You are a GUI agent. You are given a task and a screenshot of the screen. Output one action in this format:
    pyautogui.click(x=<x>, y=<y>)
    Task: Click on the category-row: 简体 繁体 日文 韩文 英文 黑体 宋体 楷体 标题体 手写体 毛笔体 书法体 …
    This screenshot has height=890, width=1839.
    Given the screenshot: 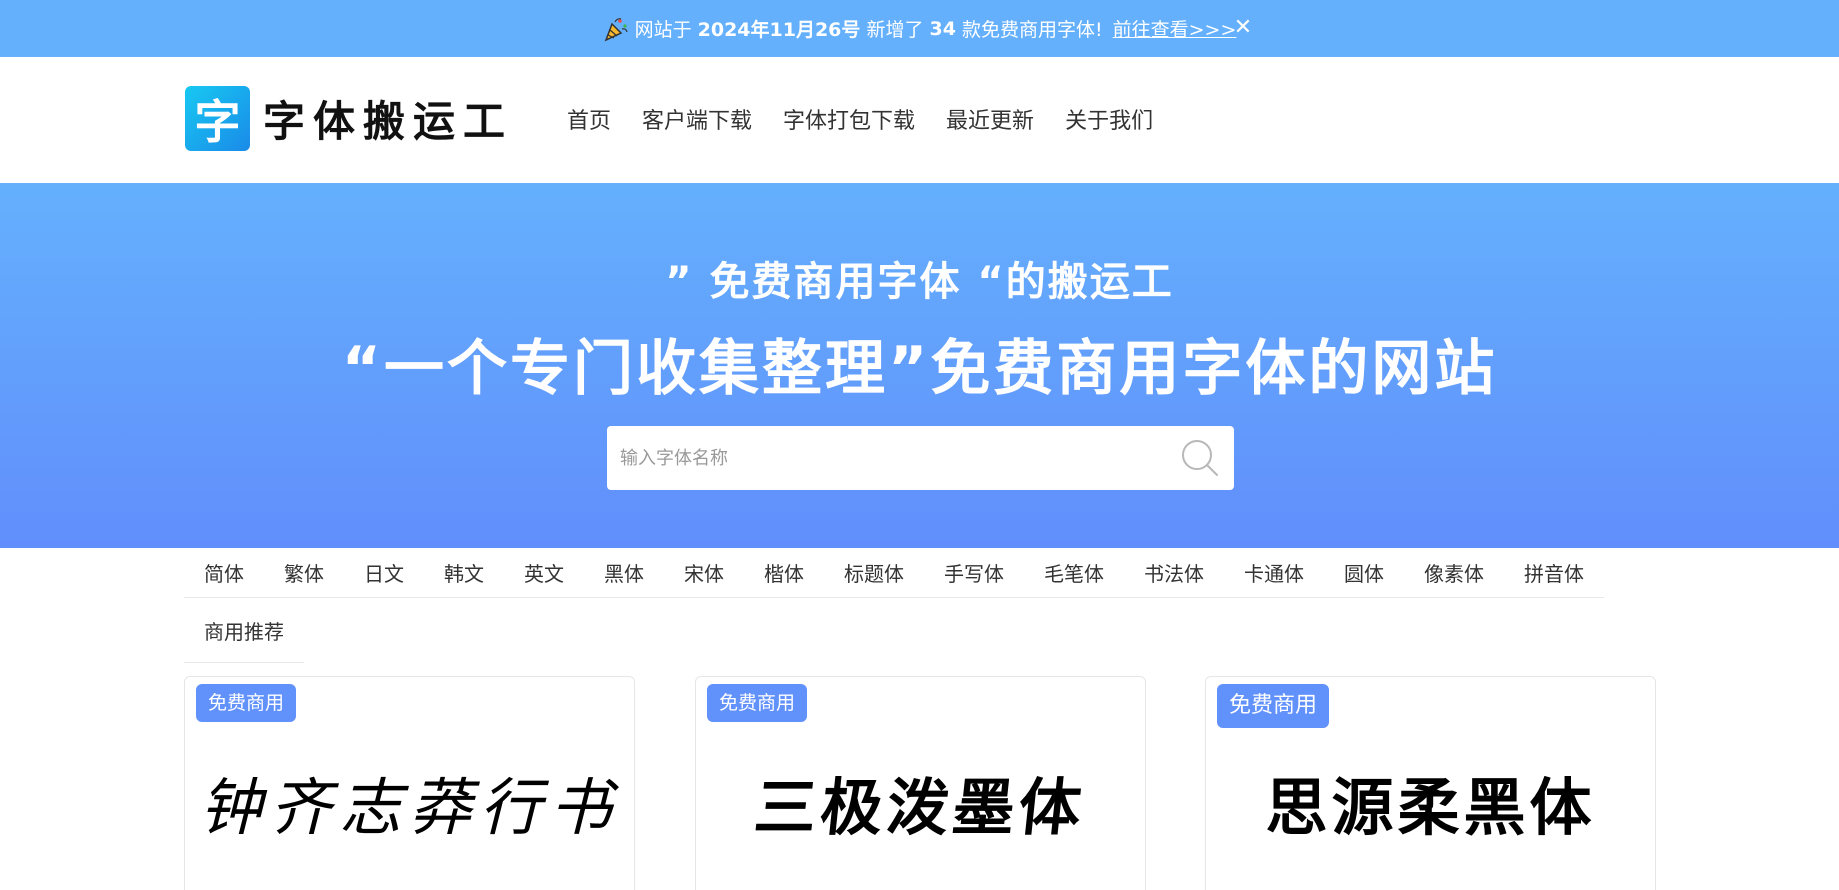 What is the action you would take?
    pyautogui.click(x=894, y=573)
    